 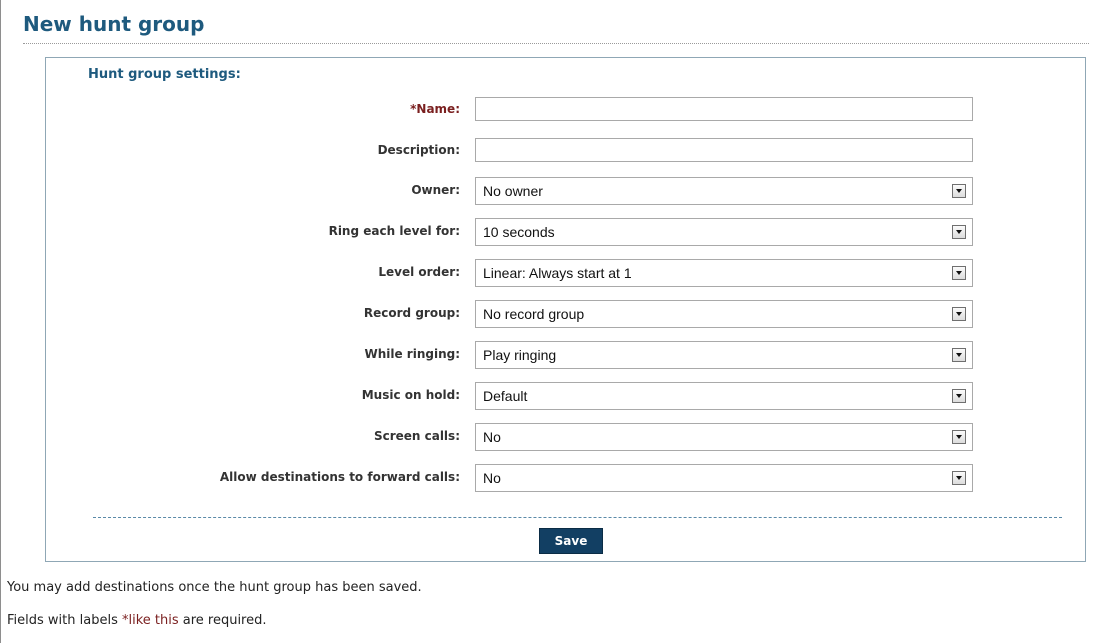 I want to click on screen-calls-row: Screen calls: No, so click(x=565, y=437).